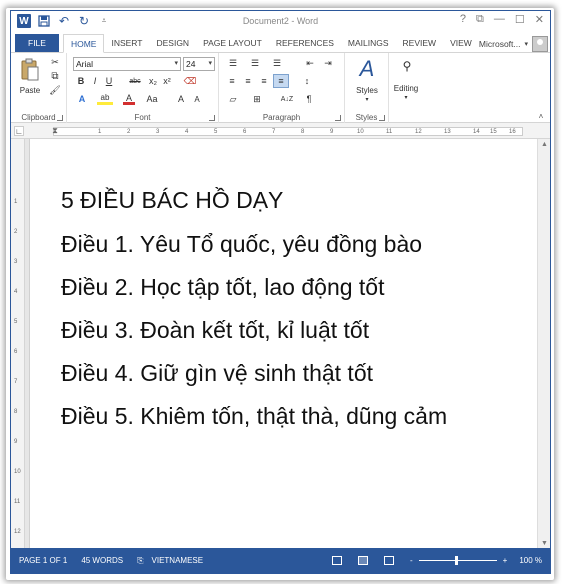  What do you see at coordinates (232, 43) in the screenshot?
I see `tab-page-layout: PAGE LAYOUT` at bounding box center [232, 43].